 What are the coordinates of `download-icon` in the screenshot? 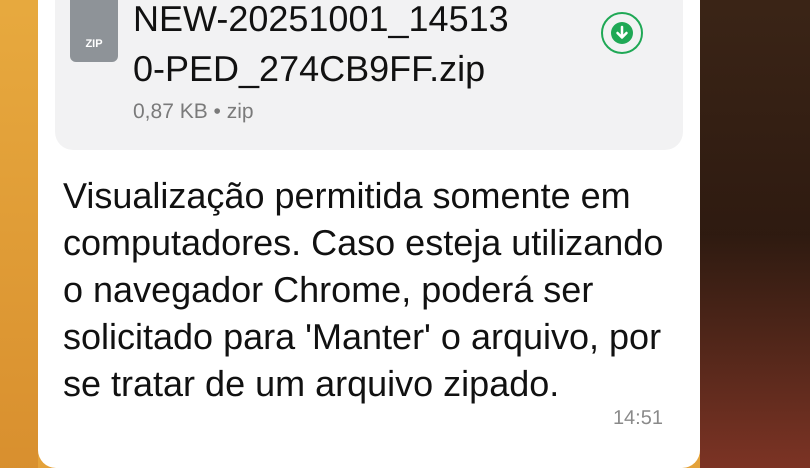 It's located at (622, 33).